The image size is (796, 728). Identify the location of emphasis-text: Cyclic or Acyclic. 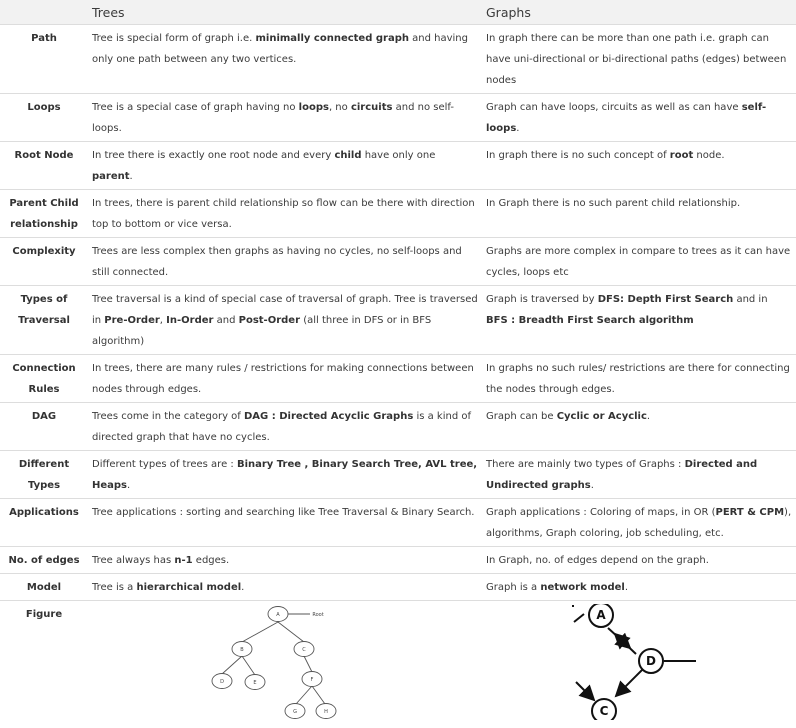
(601, 416).